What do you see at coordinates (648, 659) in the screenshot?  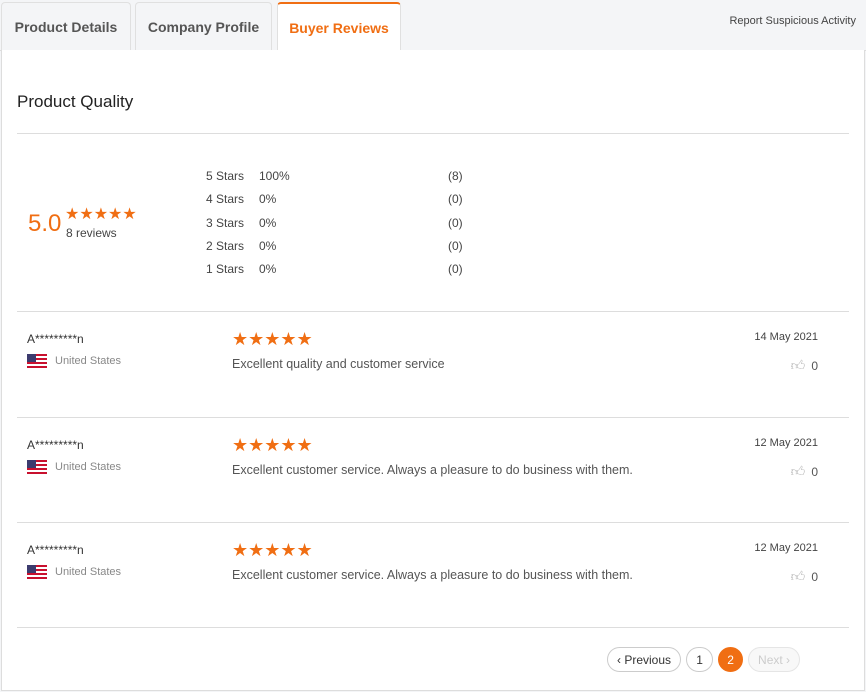 I see `previous-label: Previous` at bounding box center [648, 659].